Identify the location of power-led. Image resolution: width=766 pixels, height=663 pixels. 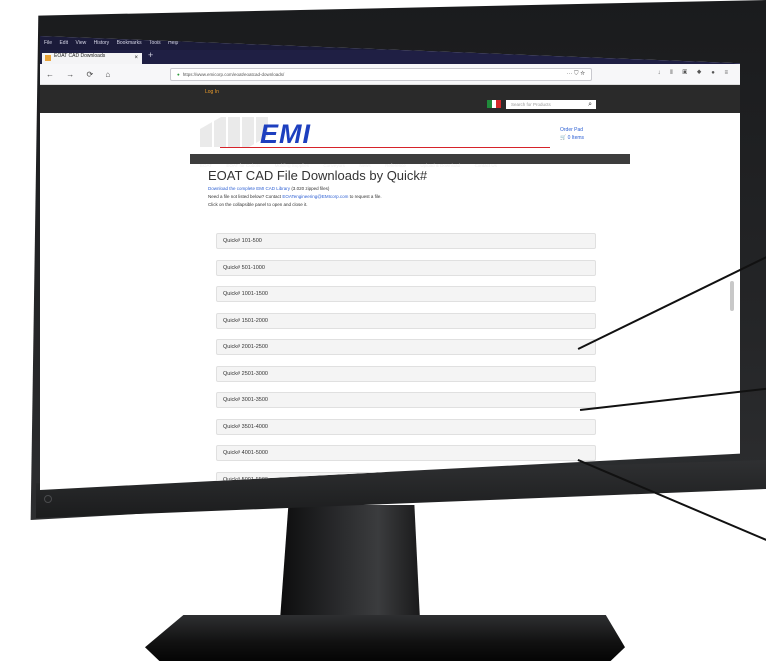
(48, 499).